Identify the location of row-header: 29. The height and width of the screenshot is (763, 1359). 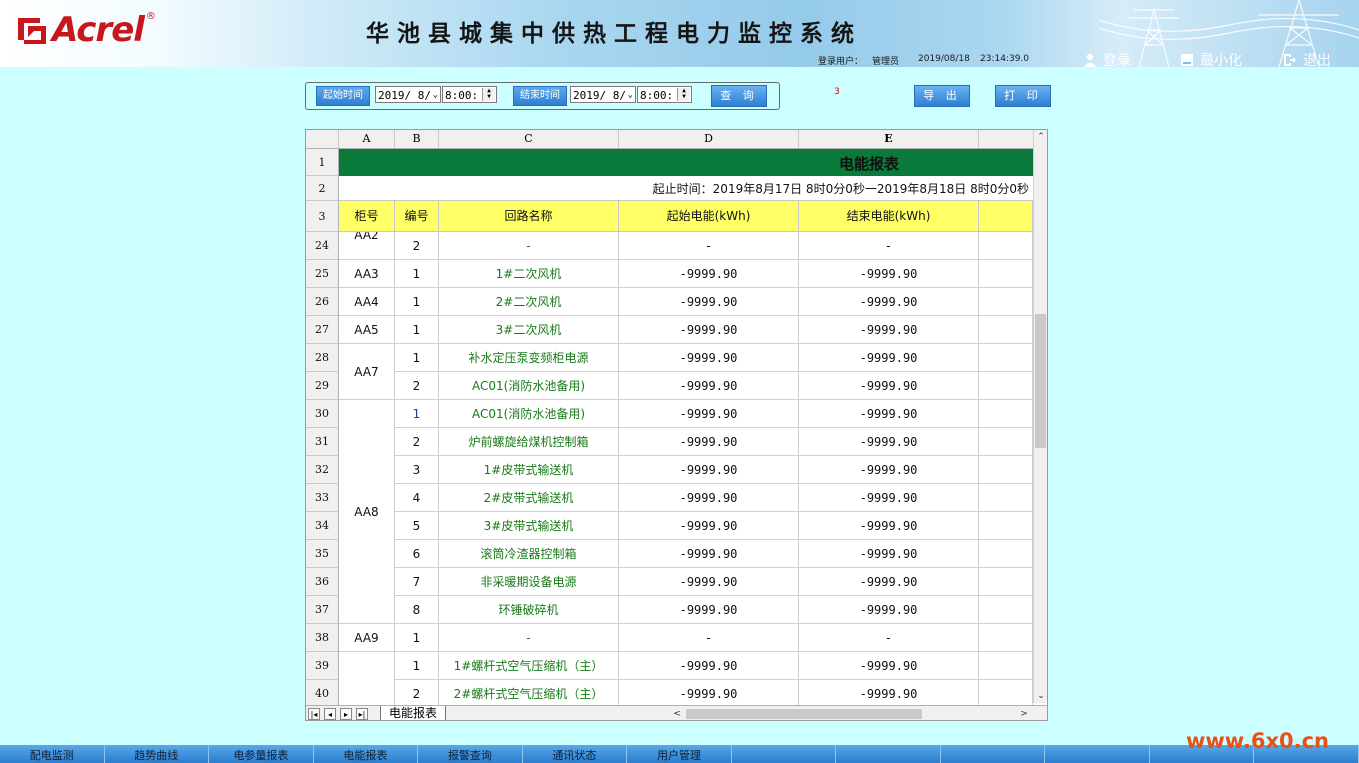
(322, 386).